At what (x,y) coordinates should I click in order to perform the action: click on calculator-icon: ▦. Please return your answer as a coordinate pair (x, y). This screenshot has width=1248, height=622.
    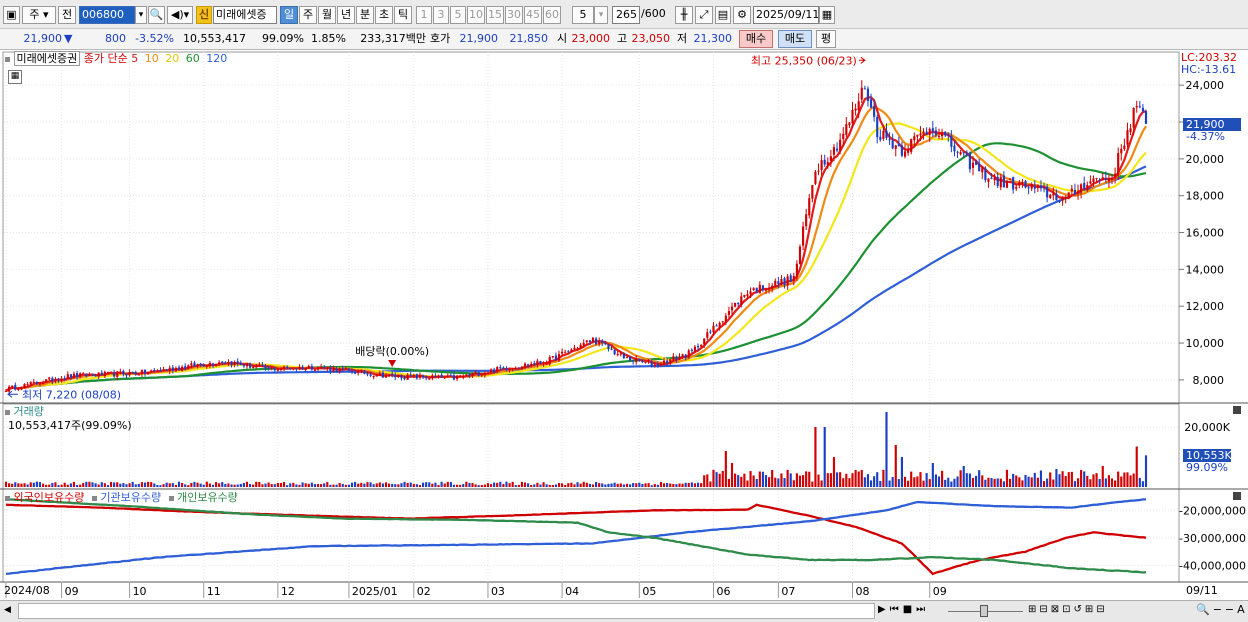
    Looking at the image, I should click on (15, 77).